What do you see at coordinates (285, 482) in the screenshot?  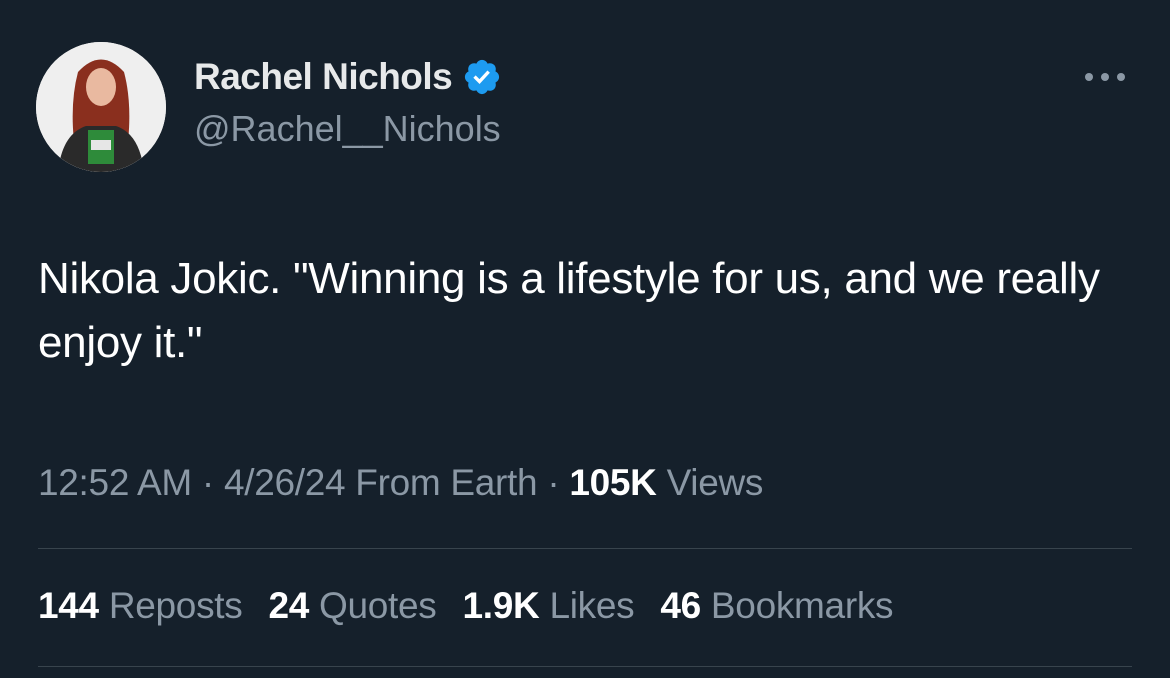 I see `tweet-date: 4/26/24` at bounding box center [285, 482].